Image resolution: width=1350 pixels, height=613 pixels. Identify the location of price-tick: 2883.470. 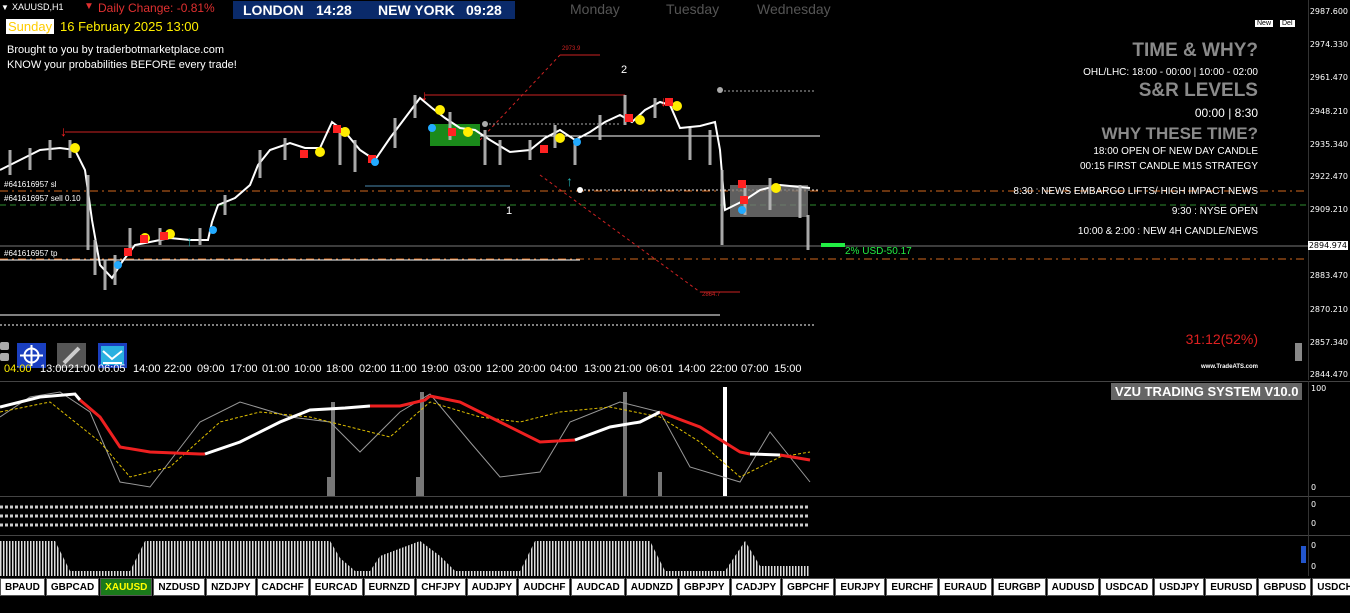
(1328, 275).